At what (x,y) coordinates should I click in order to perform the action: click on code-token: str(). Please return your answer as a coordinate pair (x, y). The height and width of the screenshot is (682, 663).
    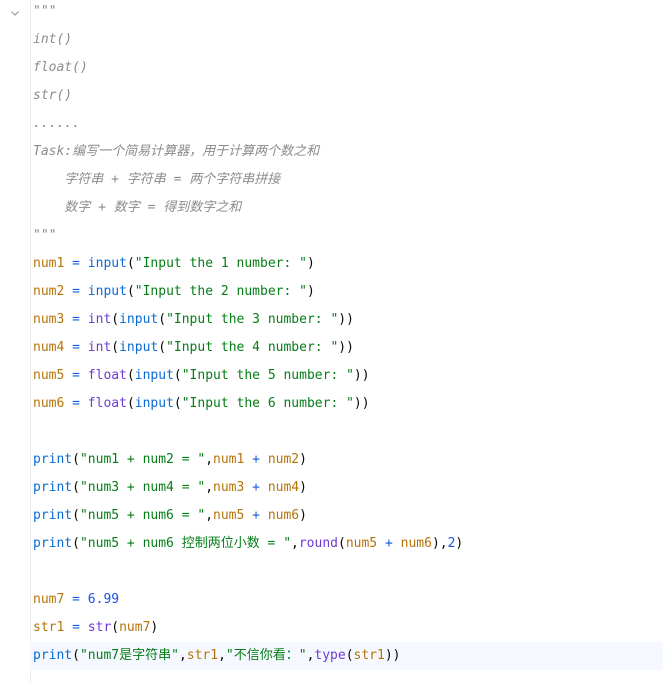
    Looking at the image, I should click on (53, 95).